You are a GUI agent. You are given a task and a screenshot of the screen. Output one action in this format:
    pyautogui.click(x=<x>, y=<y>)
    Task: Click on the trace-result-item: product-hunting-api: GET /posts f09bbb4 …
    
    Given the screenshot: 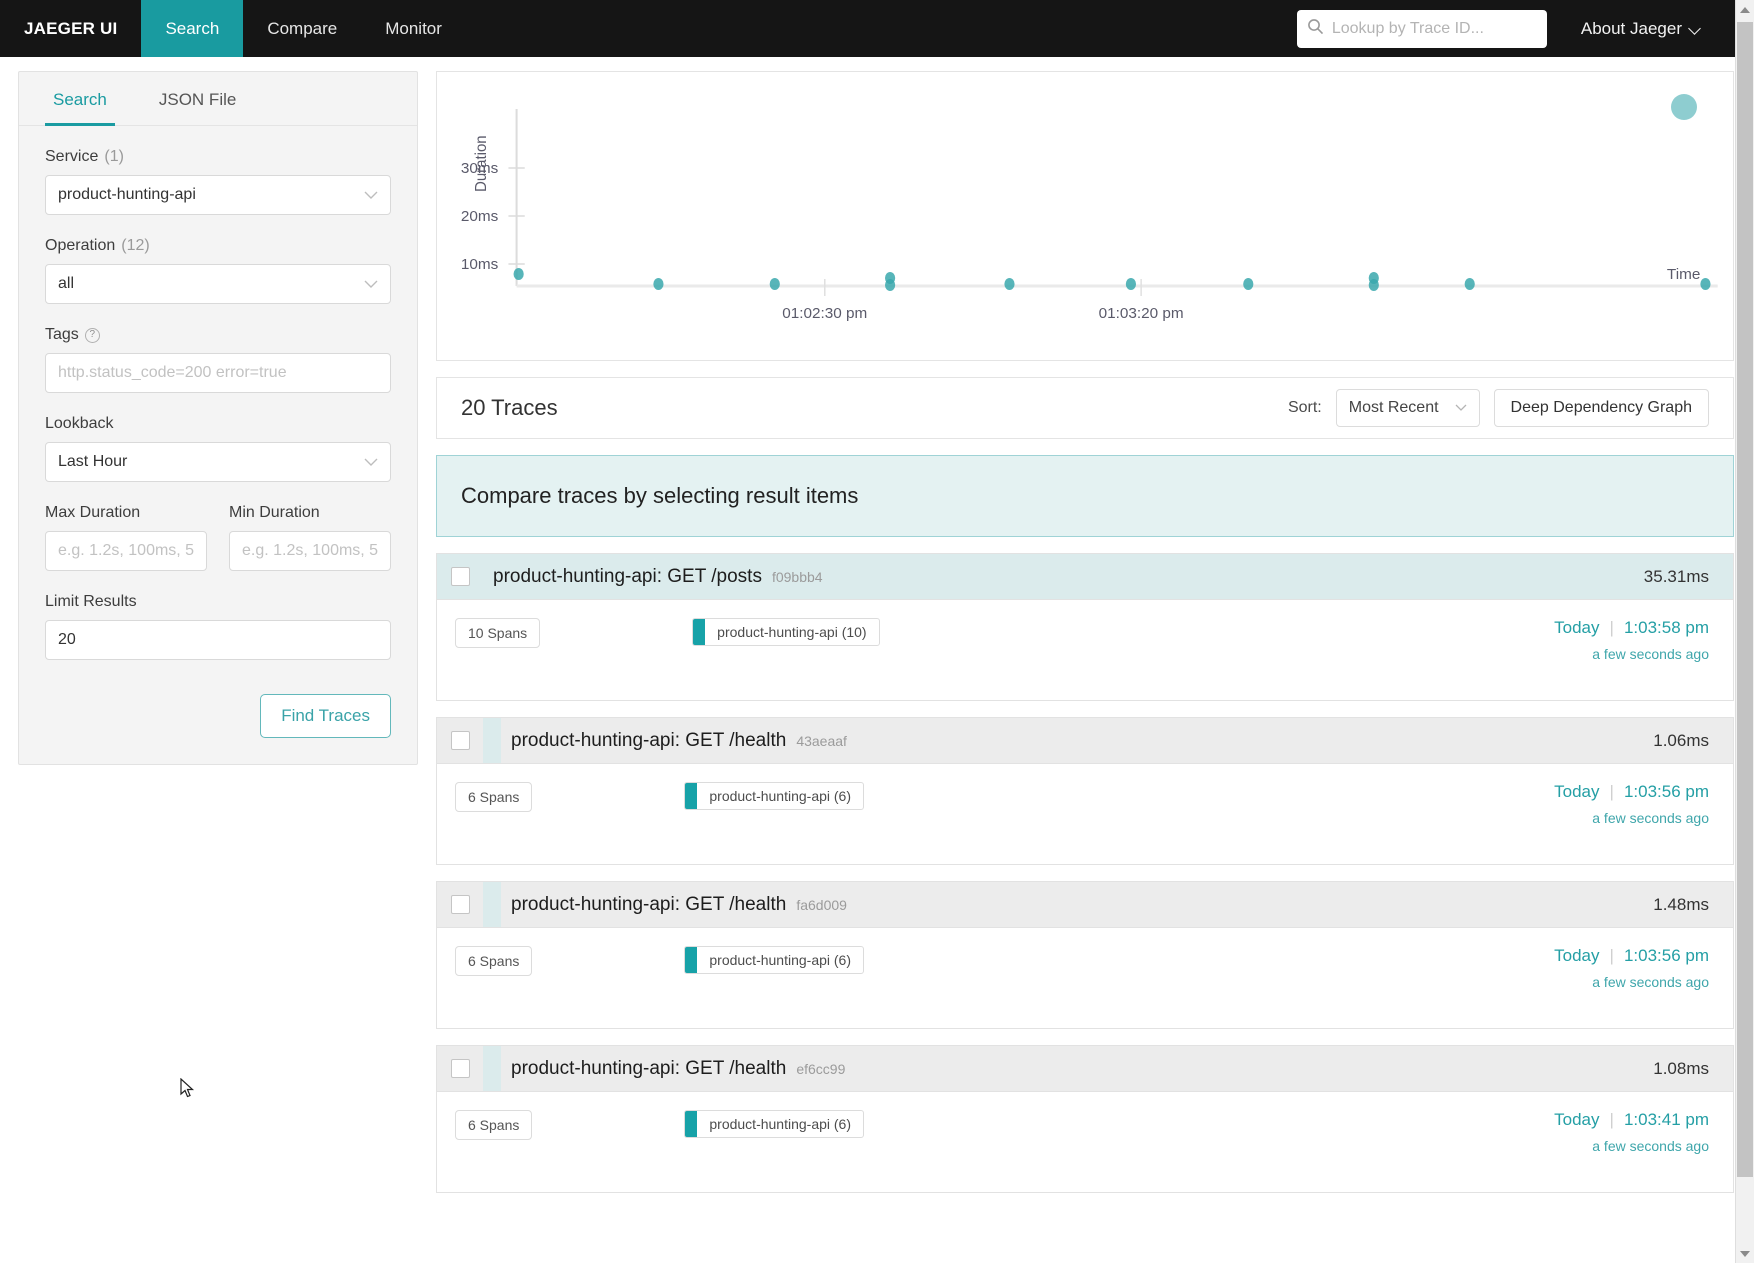 What is the action you would take?
    pyautogui.click(x=1085, y=627)
    